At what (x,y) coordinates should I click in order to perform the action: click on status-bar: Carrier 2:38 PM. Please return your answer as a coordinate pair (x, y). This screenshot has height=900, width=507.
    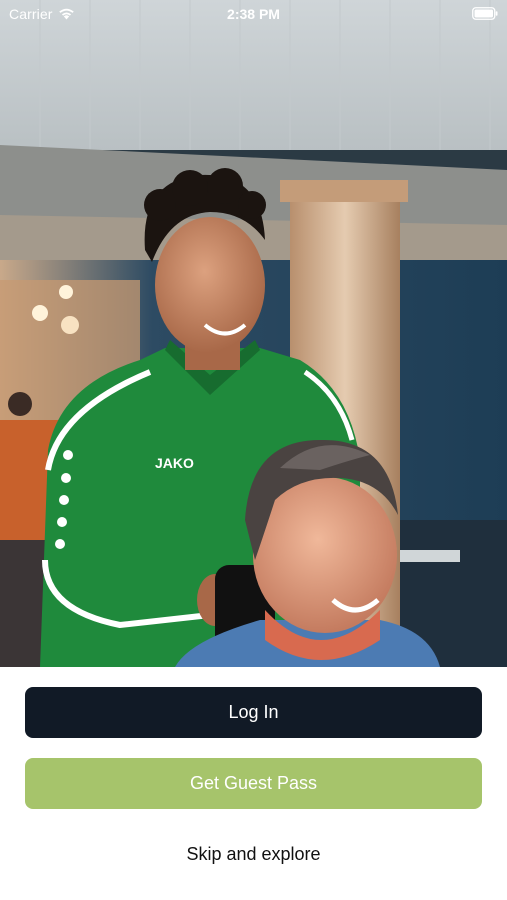
    Looking at the image, I should click on (253, 14).